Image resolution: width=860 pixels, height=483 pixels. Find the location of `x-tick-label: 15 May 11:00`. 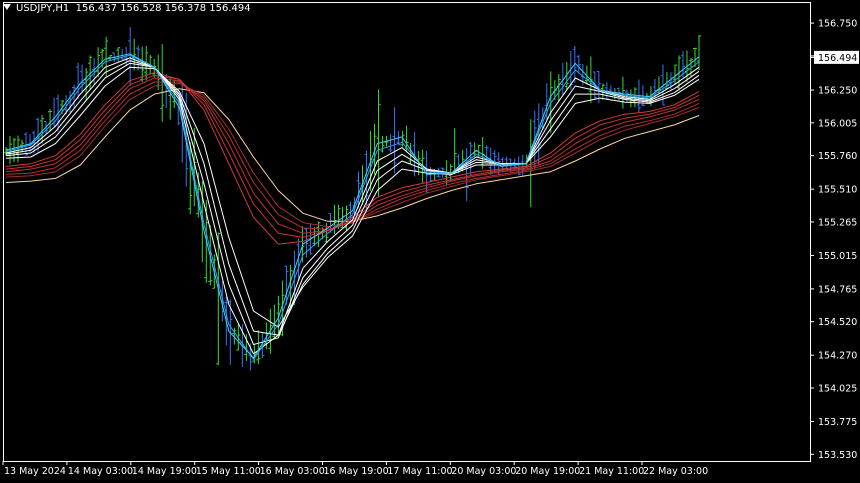

x-tick-label: 15 May 11:00 is located at coordinates (228, 471).